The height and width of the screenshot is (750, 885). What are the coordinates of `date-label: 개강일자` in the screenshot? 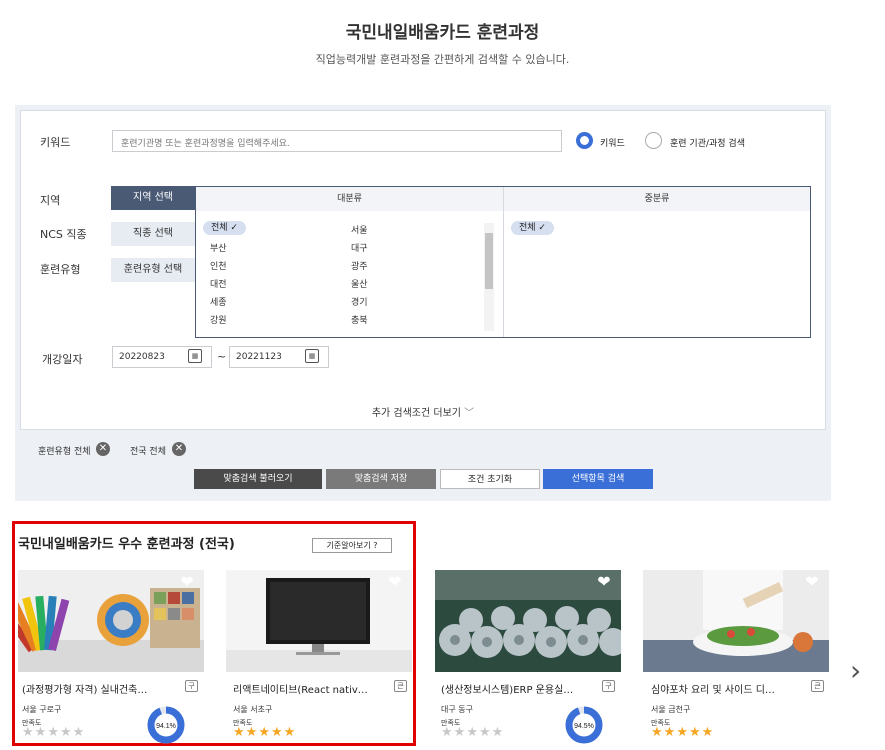 It's located at (62, 359).